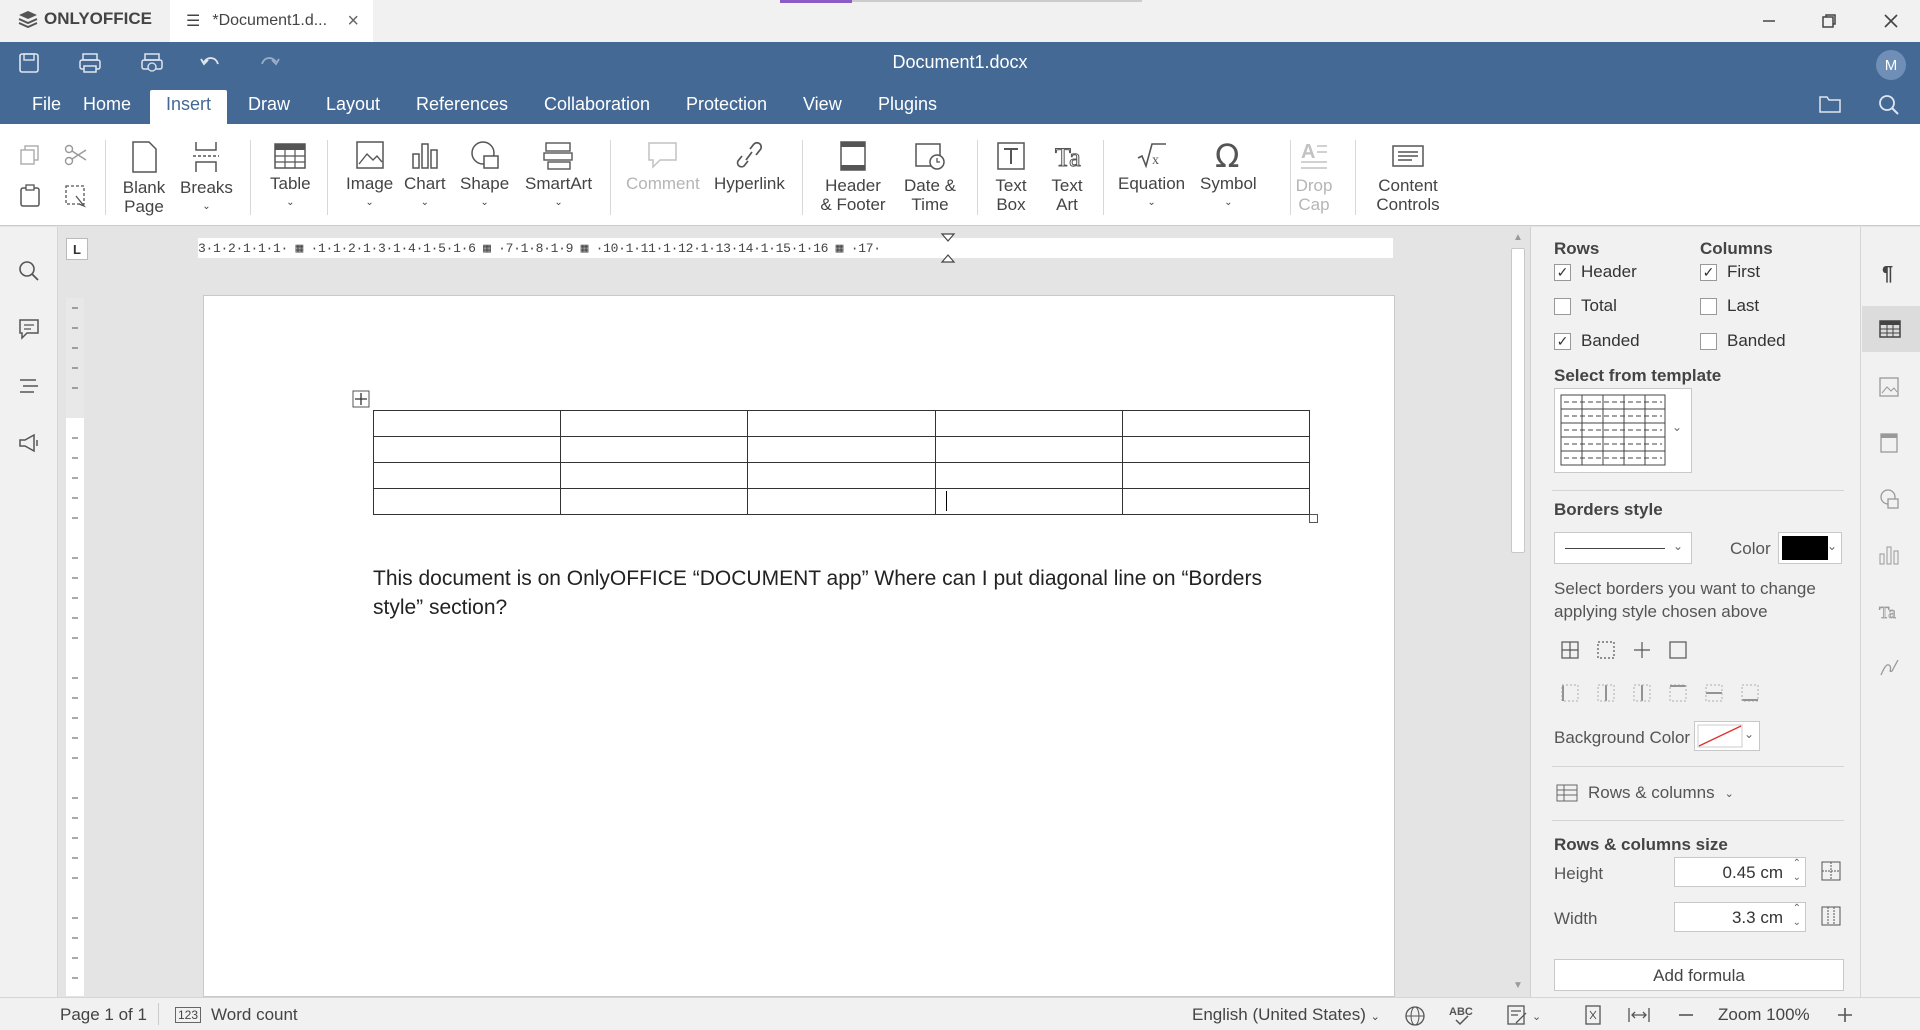 Image resolution: width=1920 pixels, height=1030 pixels. What do you see at coordinates (107, 107) in the screenshot?
I see `tab-home: Home` at bounding box center [107, 107].